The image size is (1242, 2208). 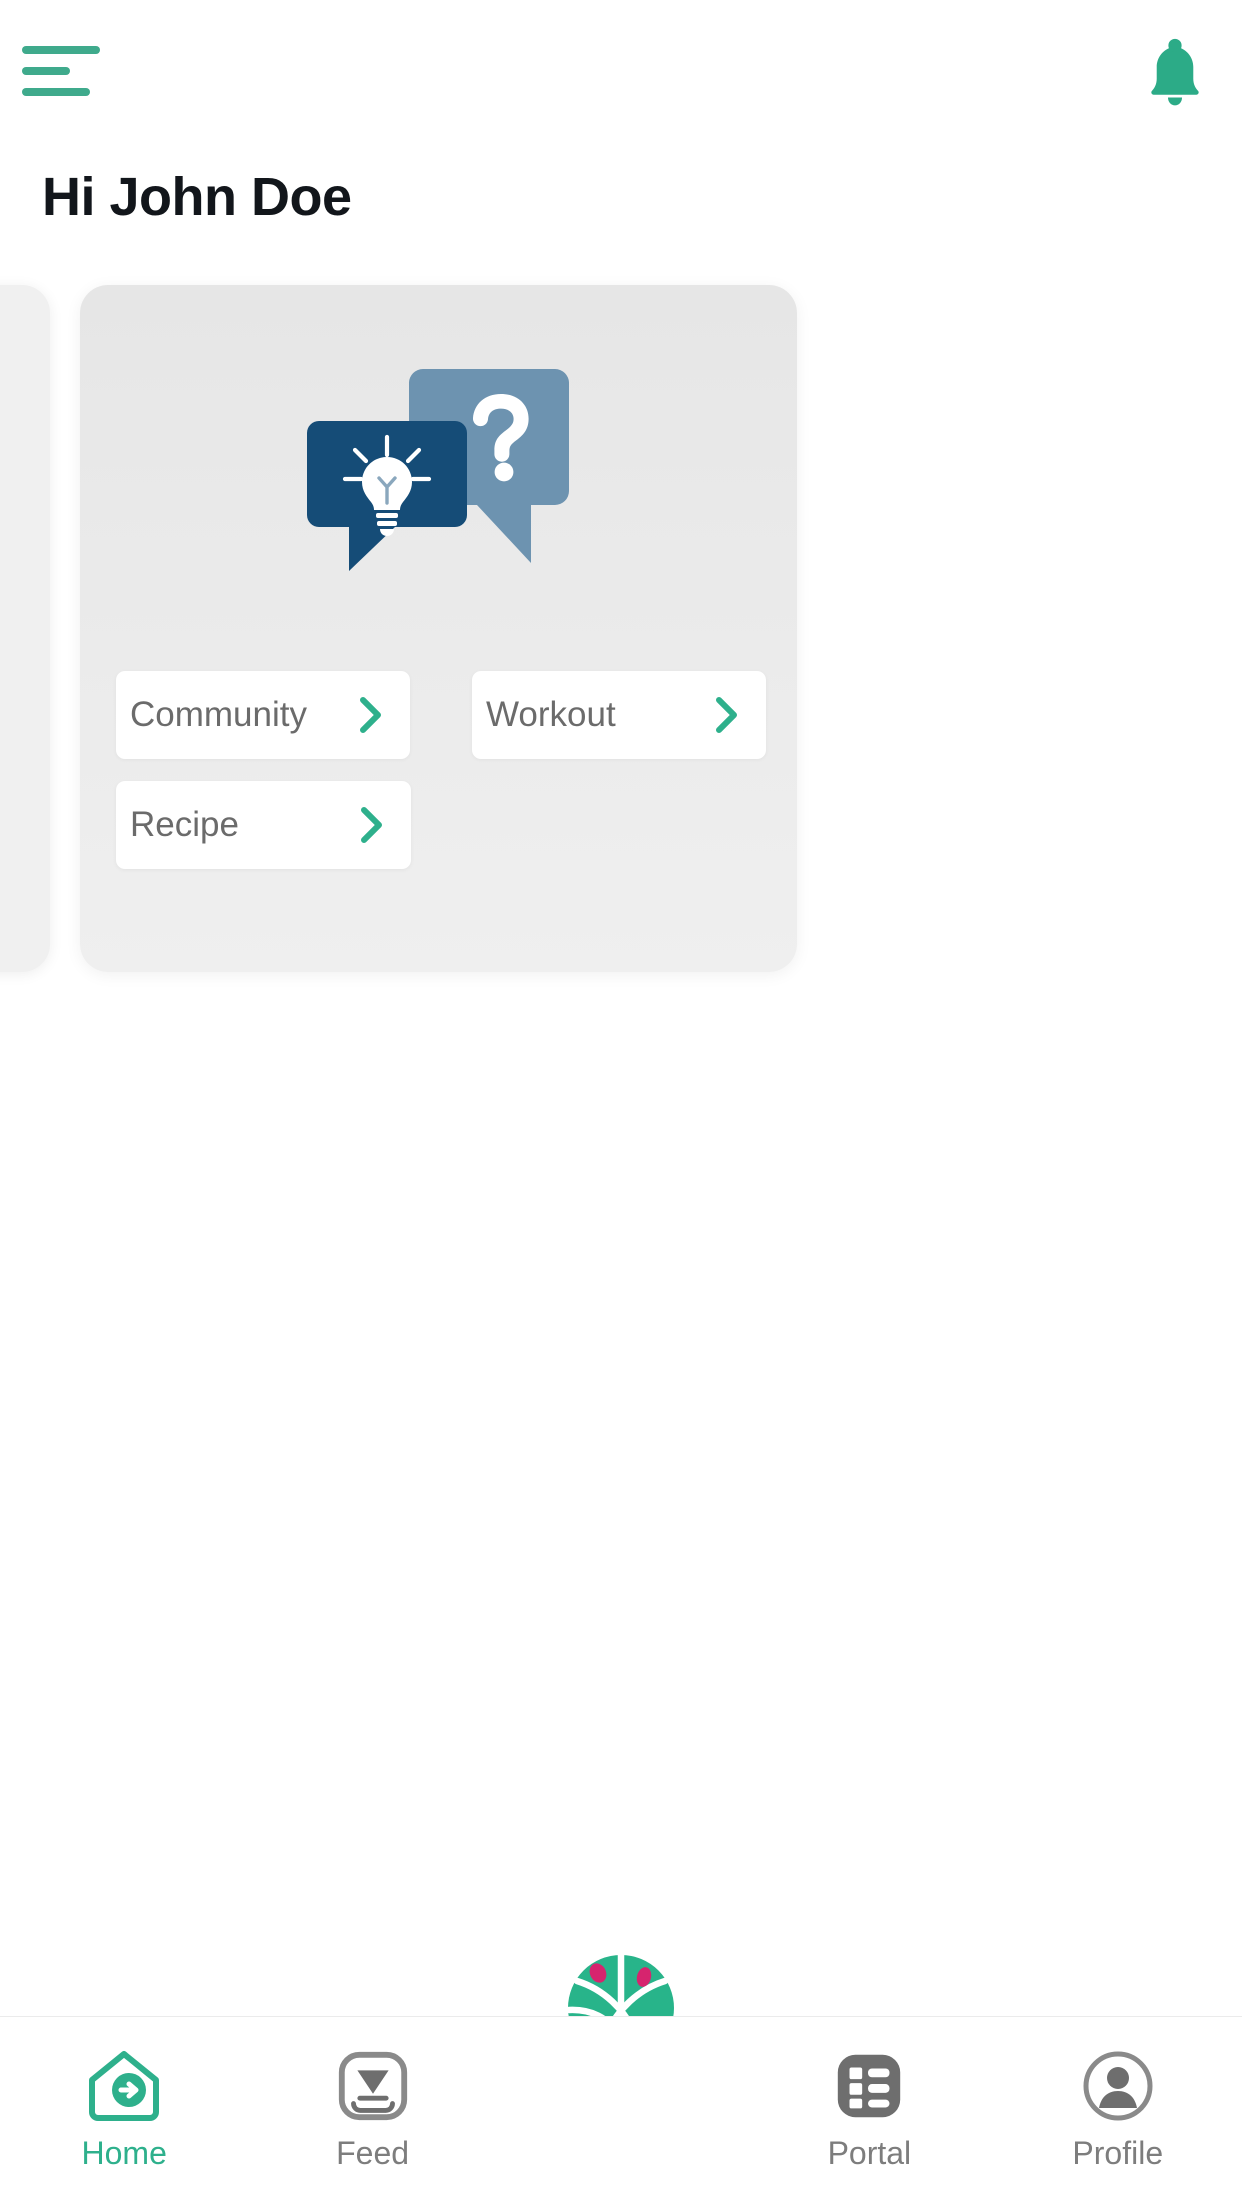 I want to click on bell-icon, so click(x=1175, y=75).